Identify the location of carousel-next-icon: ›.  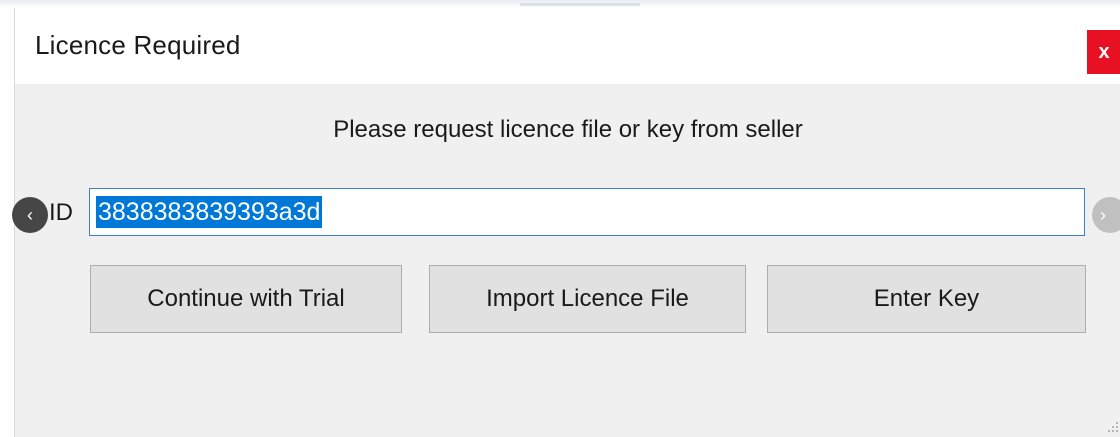
(1106, 215).